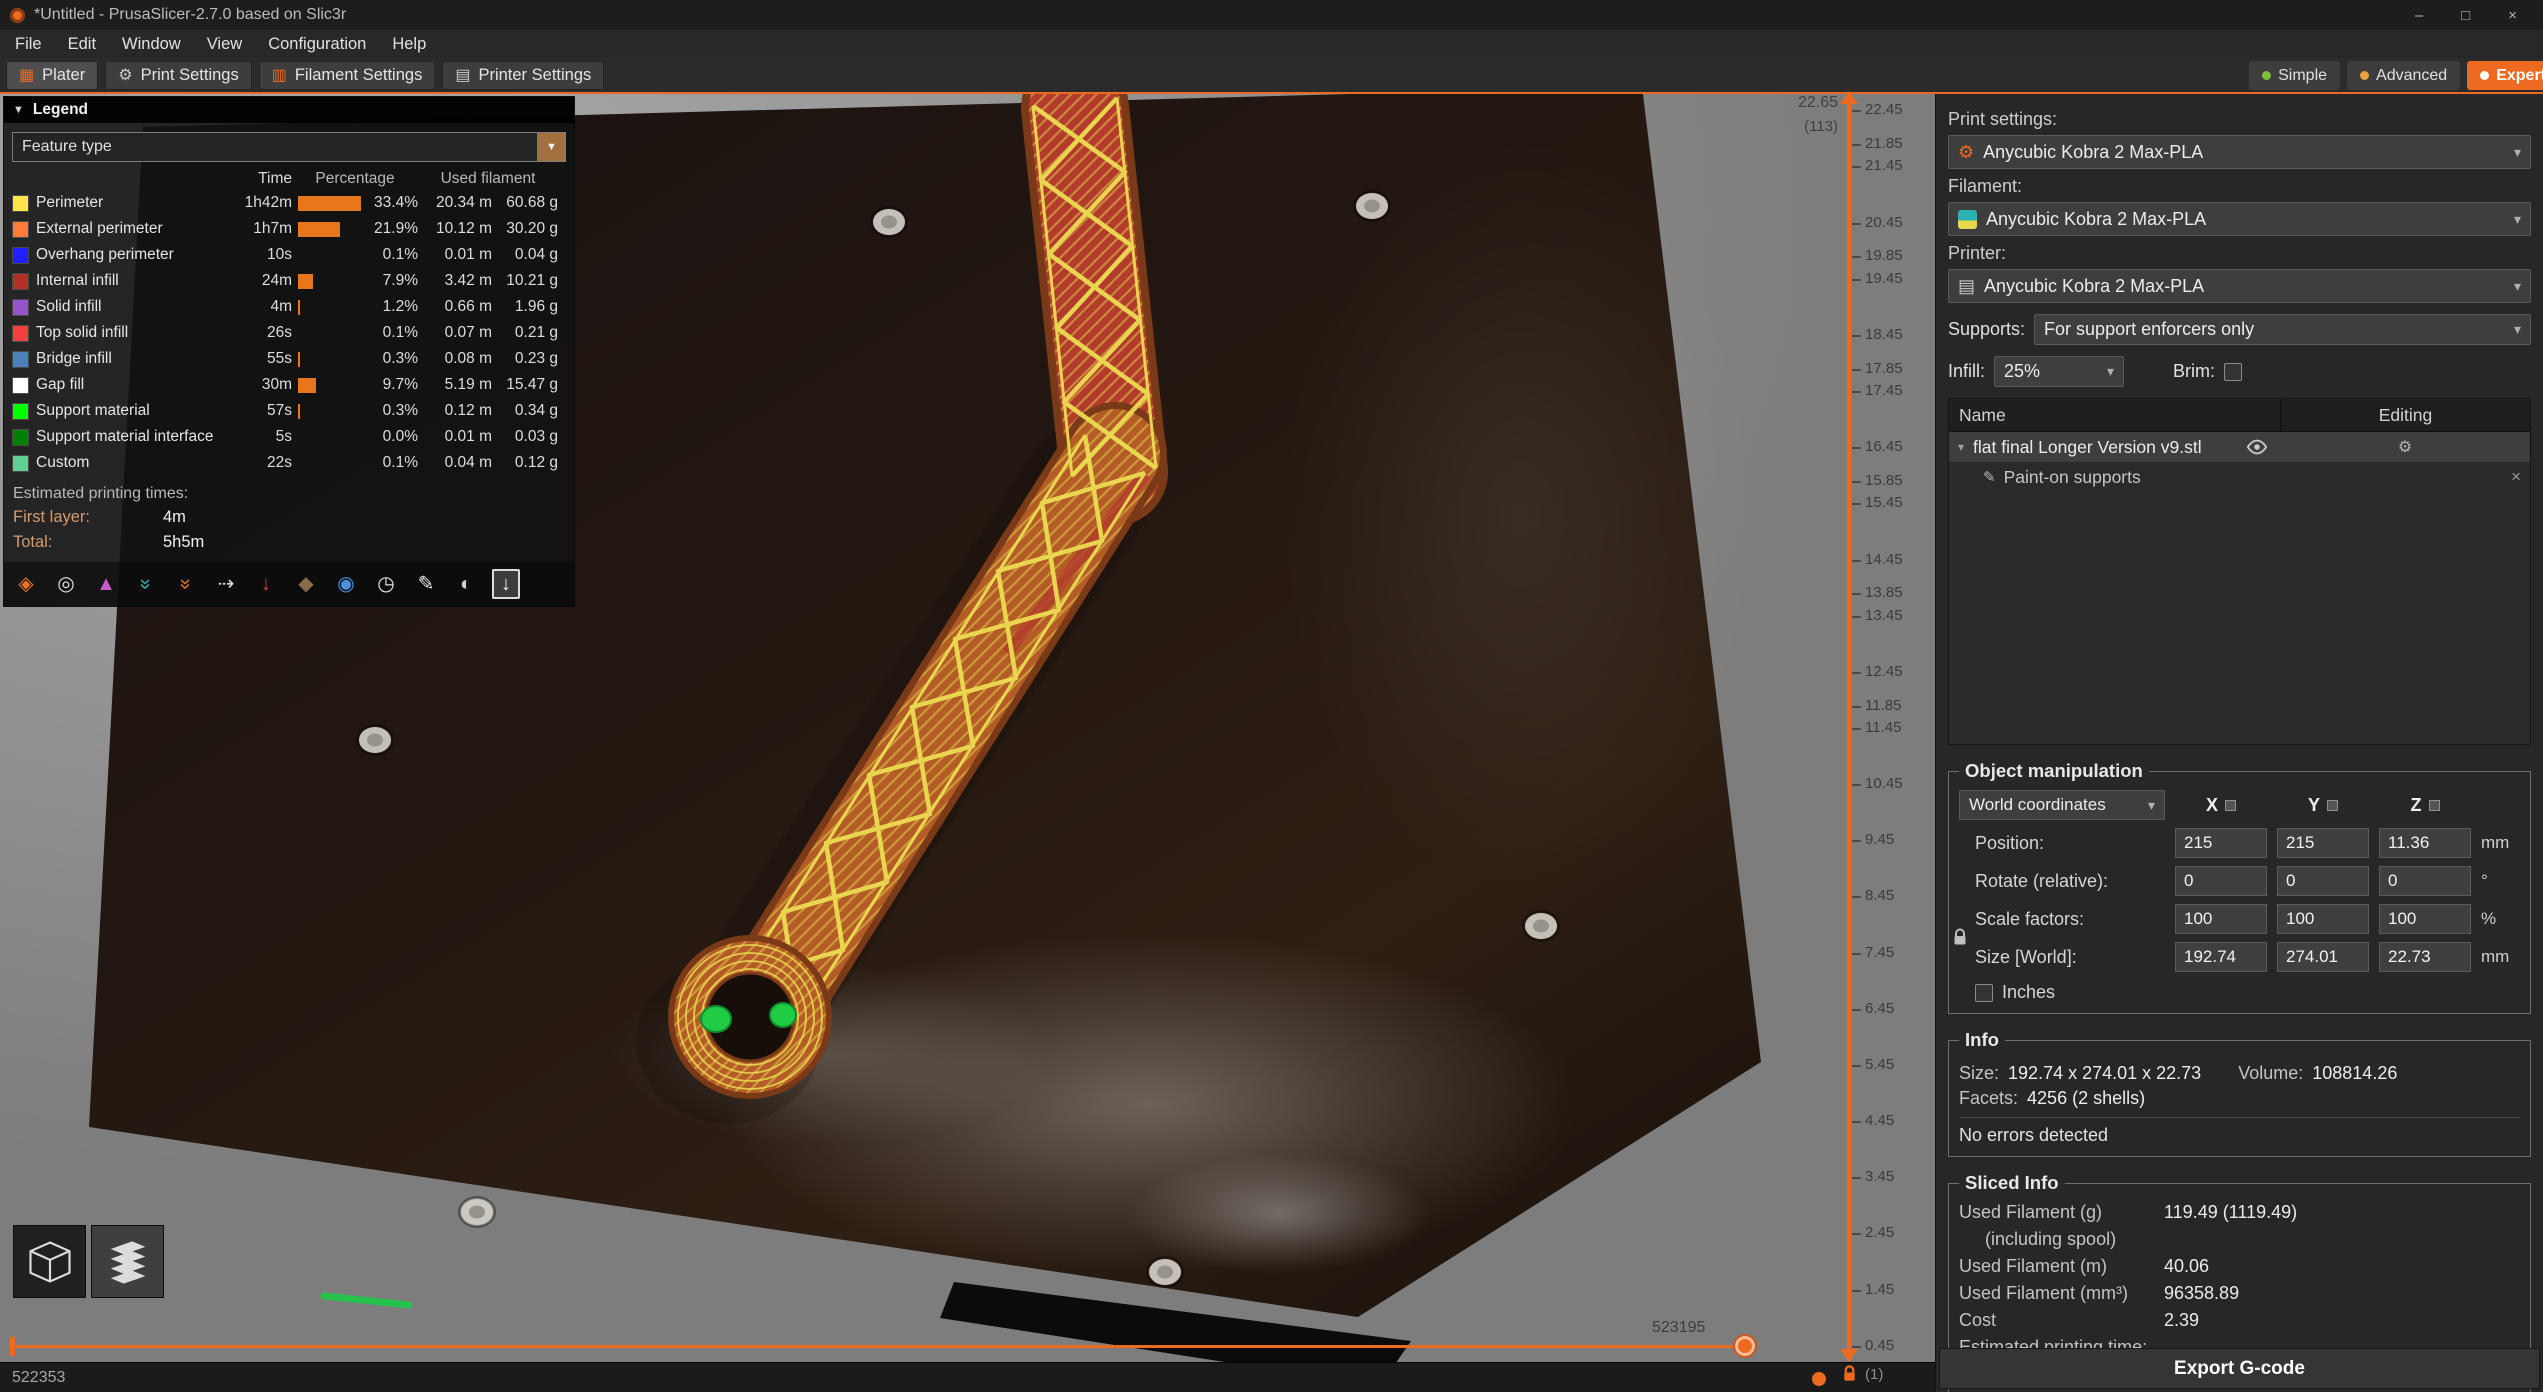  What do you see at coordinates (2323, 957) in the screenshot?
I see `manip-size-world-y-input` at bounding box center [2323, 957].